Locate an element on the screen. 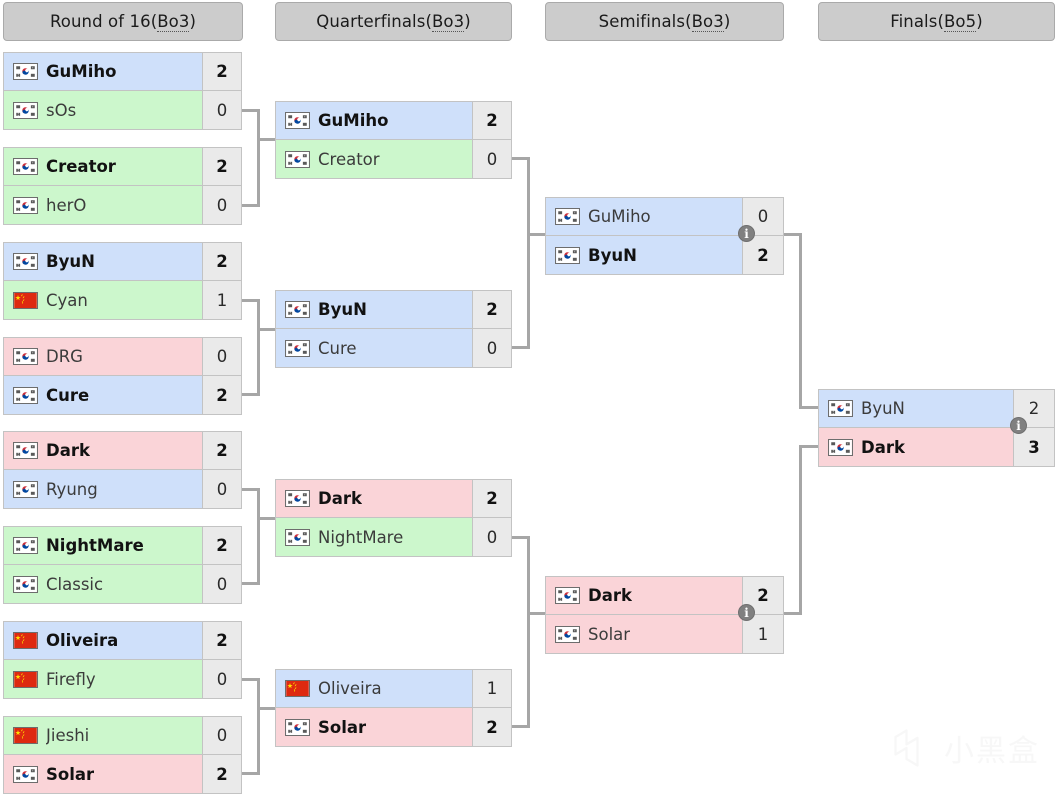  round-header-round-of-16: Round of 16 (Bo3) is located at coordinates (123, 21).